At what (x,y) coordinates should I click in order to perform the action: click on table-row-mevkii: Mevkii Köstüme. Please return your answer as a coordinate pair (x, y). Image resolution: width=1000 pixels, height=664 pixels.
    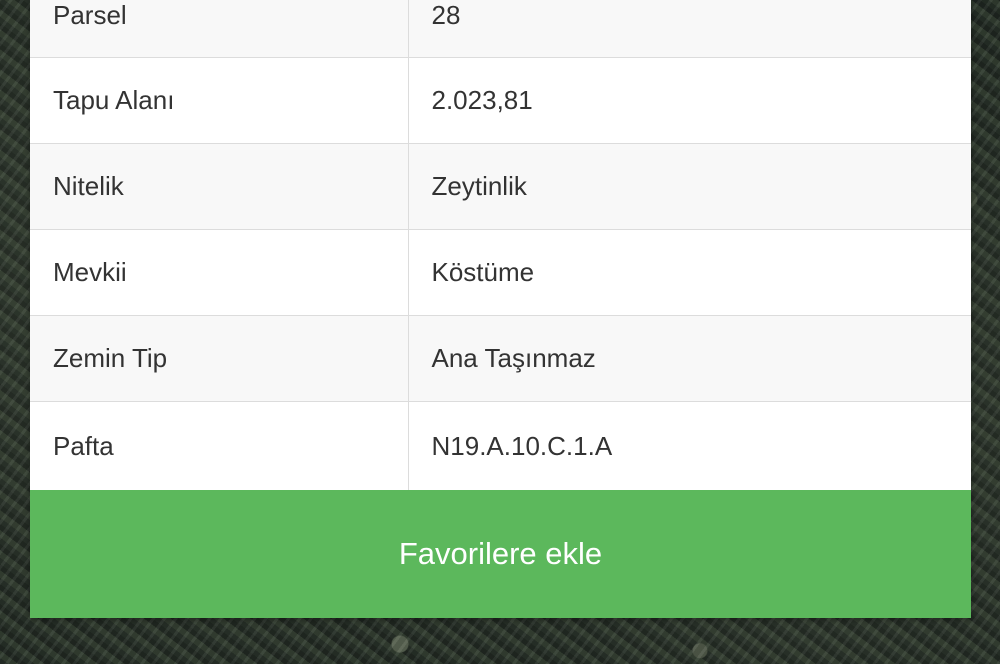
    Looking at the image, I should click on (500, 272).